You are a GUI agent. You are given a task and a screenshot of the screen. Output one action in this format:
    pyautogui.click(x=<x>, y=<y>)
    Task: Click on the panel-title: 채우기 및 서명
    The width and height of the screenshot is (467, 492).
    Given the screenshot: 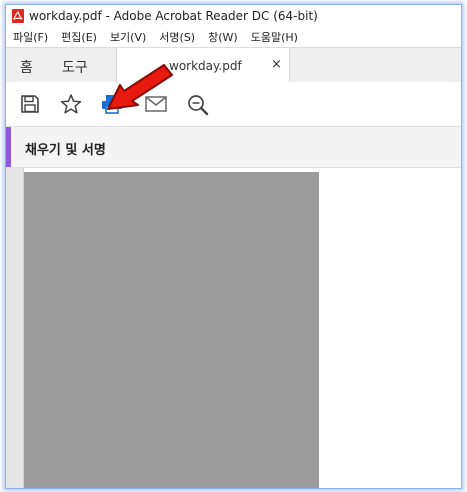 What is the action you would take?
    pyautogui.click(x=65, y=150)
    